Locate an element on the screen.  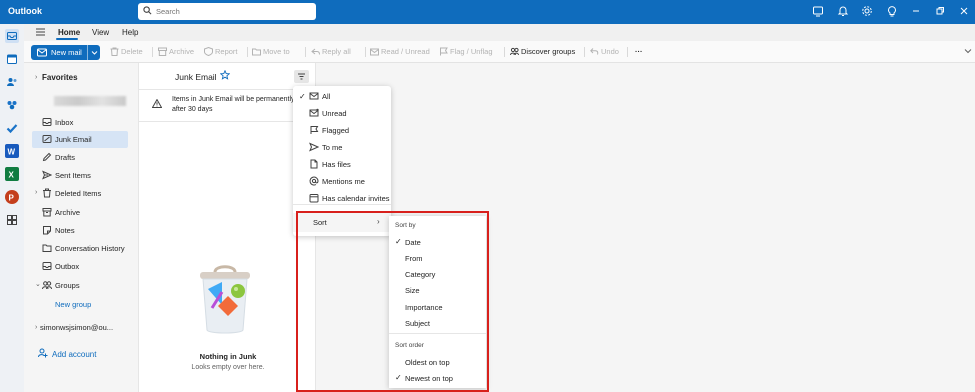
checkmark-icon: ✓ is located at coordinates (398, 377).